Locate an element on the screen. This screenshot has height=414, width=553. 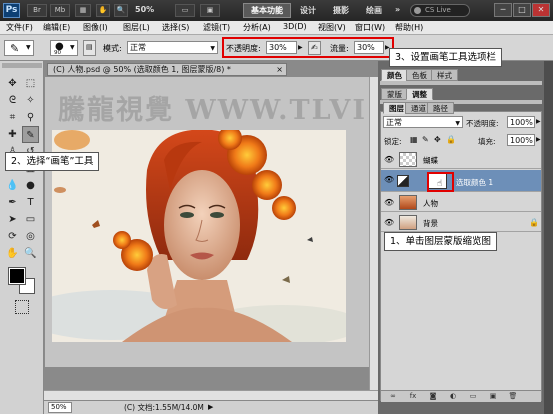
chevron-down-icon: ▼ is located at coordinates (457, 123).